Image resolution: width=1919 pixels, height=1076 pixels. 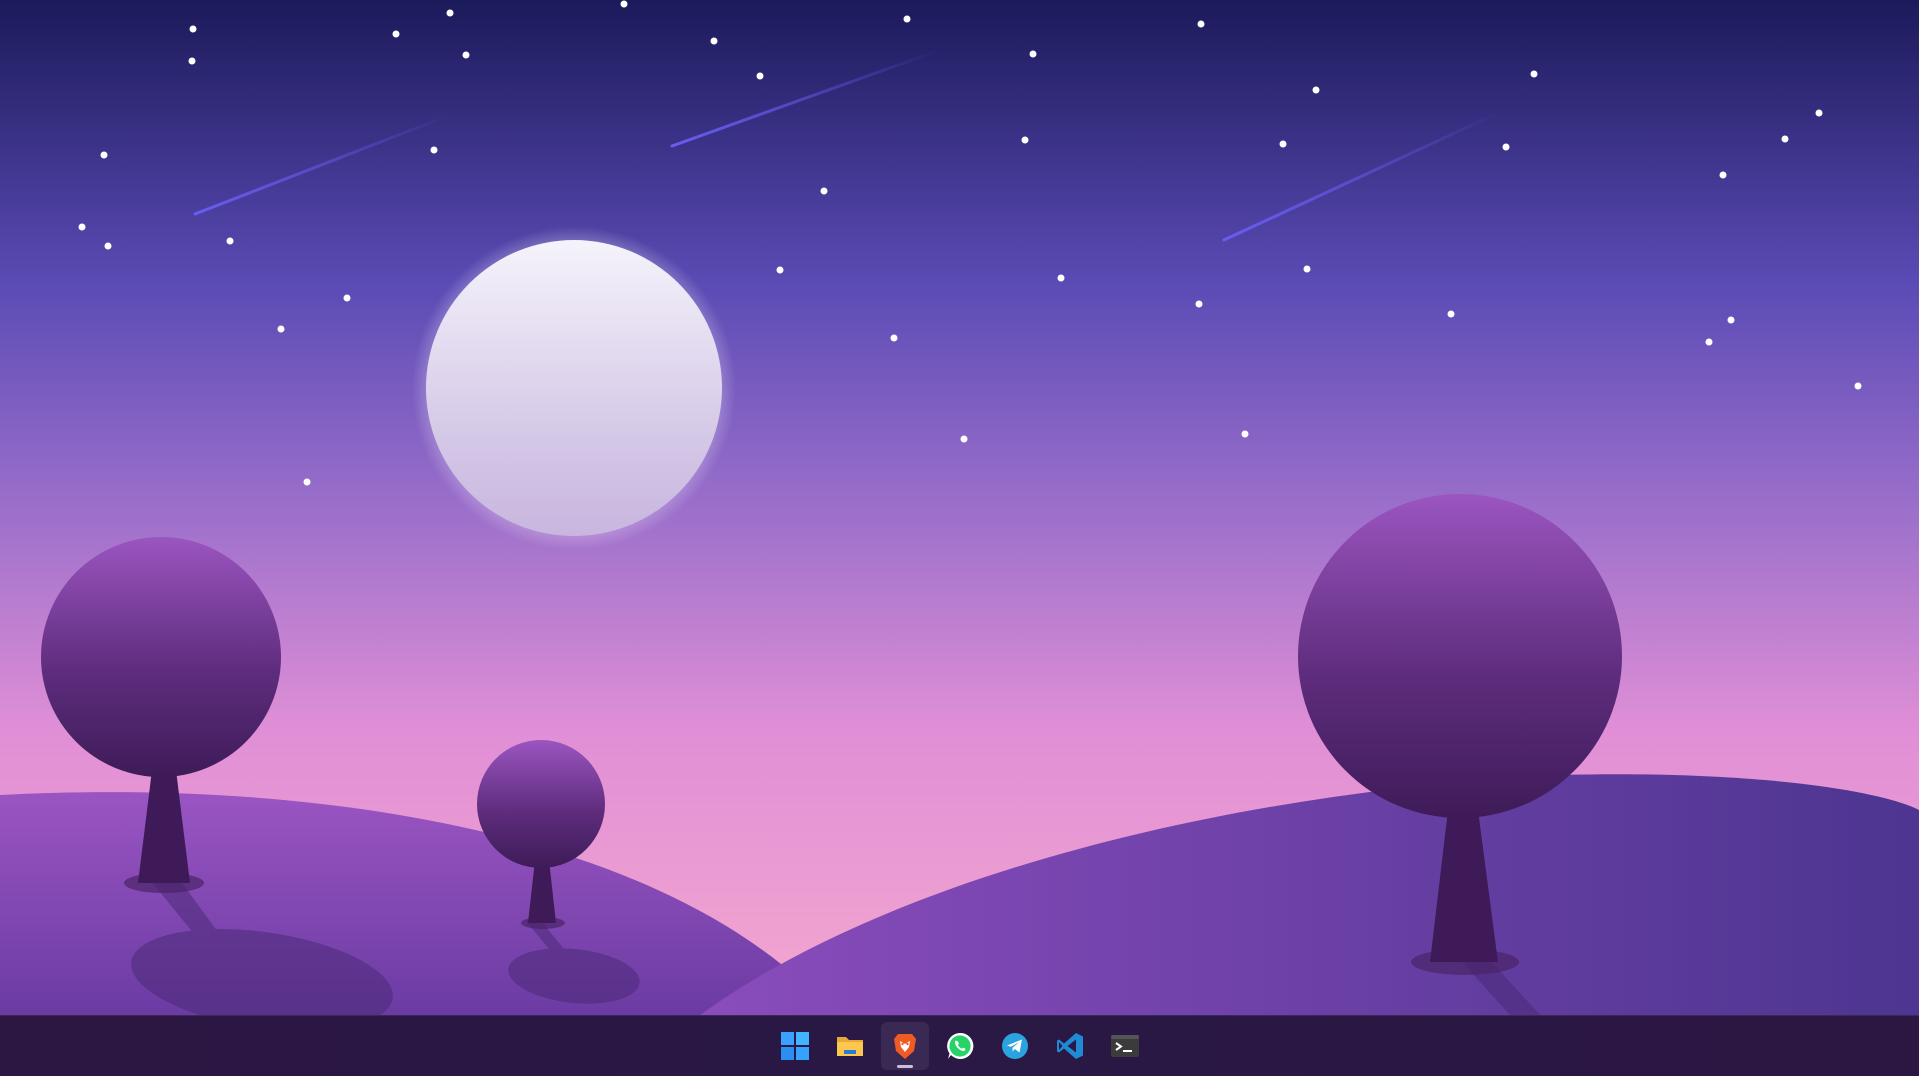 I want to click on windows-start-icon, so click(x=795, y=1046).